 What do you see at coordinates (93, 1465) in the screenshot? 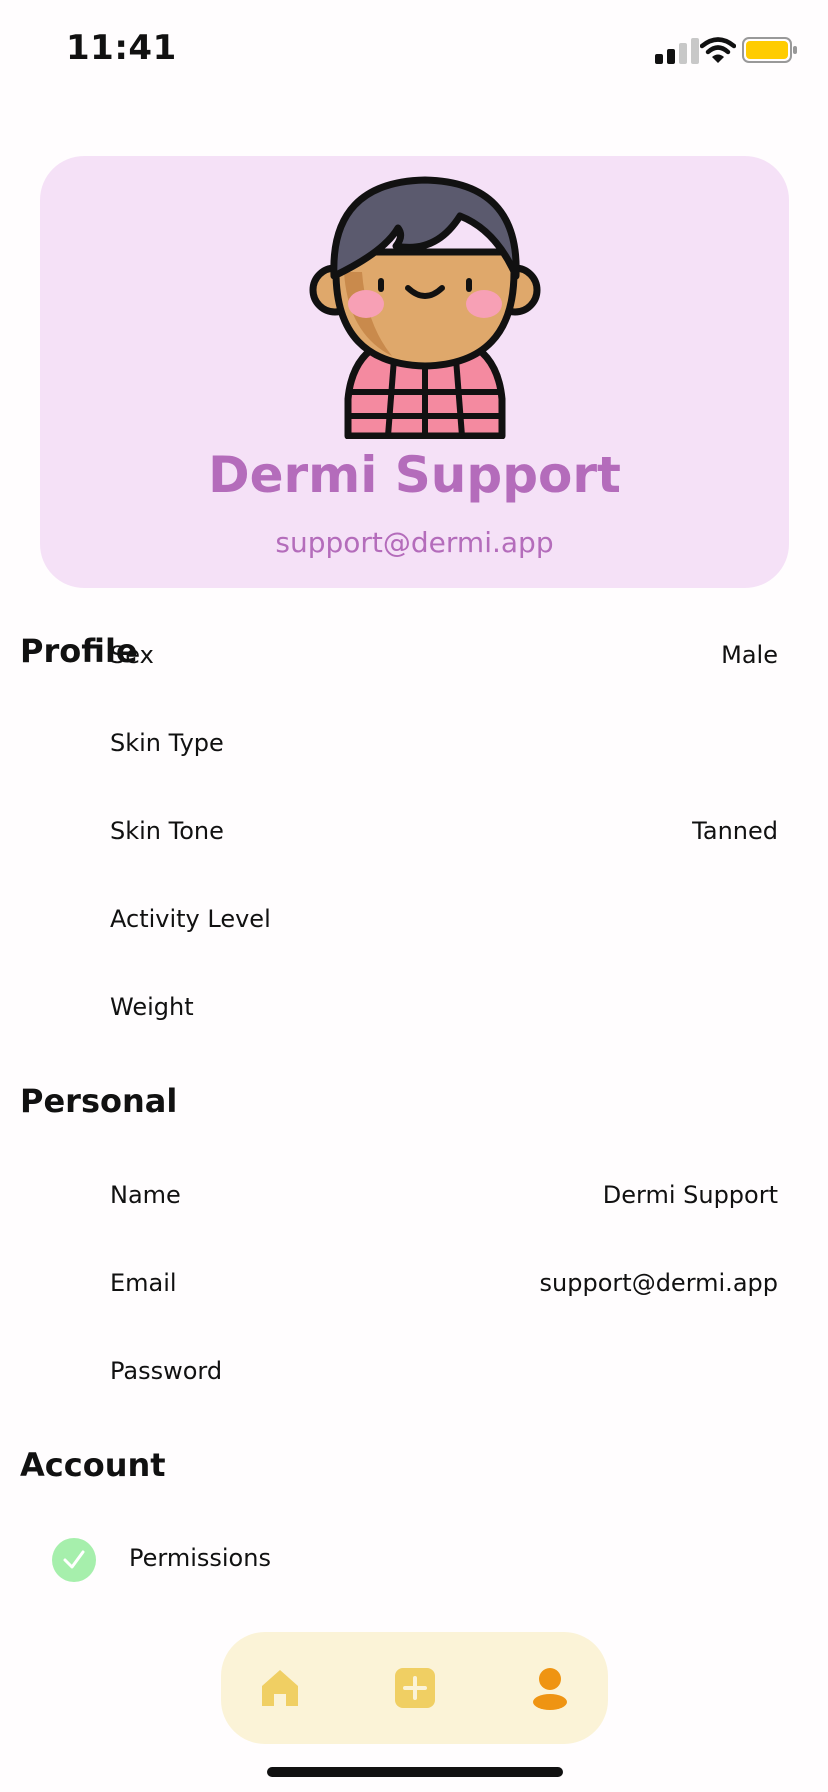
I see `section-title-account: Account` at bounding box center [93, 1465].